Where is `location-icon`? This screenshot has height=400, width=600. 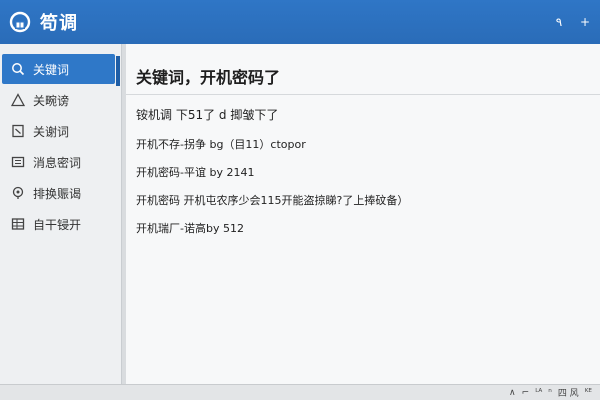
location-icon is located at coordinates (18, 193).